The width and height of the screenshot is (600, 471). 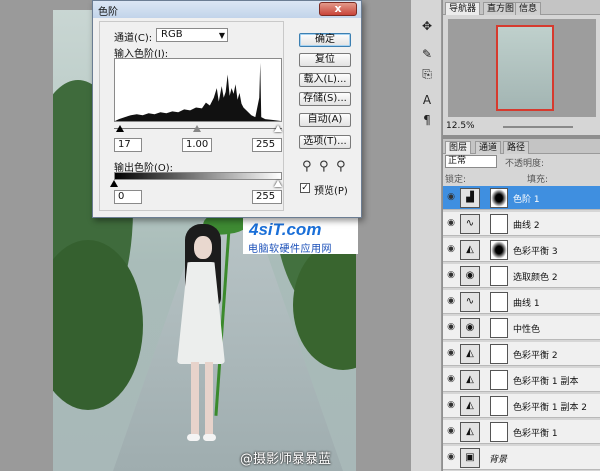 What do you see at coordinates (307, 166) in the screenshot?
I see `black-eyedropper-icon: ⚲` at bounding box center [307, 166].